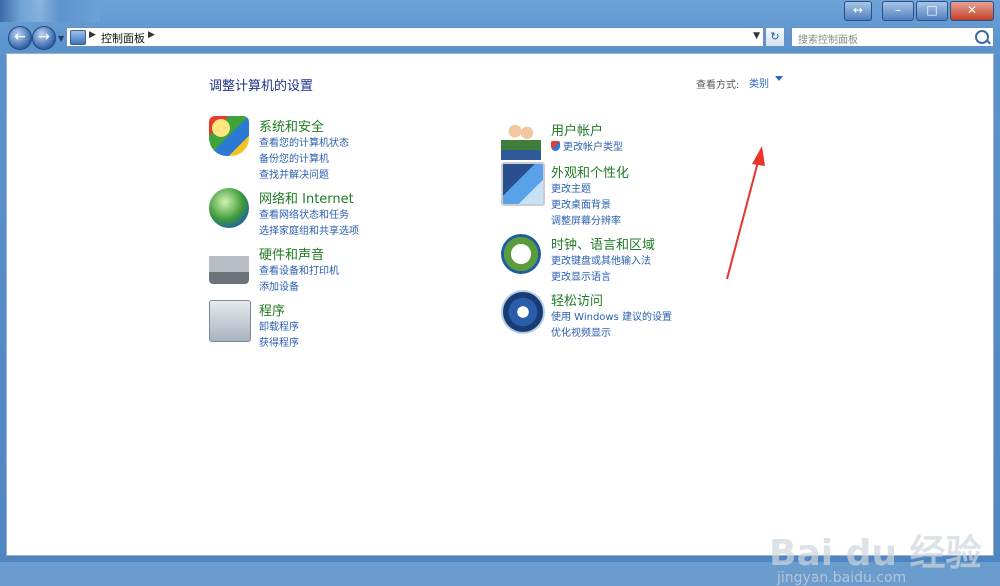 The image size is (1000, 586). Describe the element at coordinates (230, 321) in the screenshot. I see `programs-icon` at that location.